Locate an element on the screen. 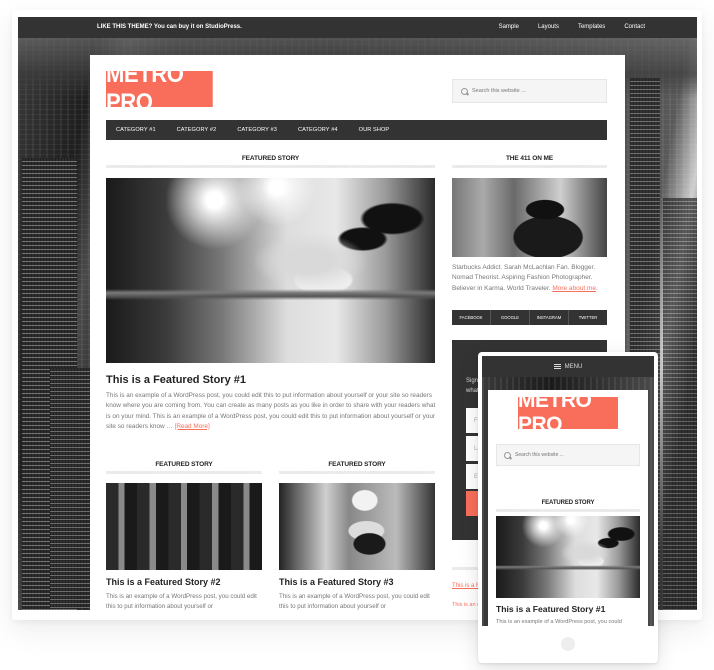 The height and width of the screenshot is (670, 714). nav-item-category-3: CATEGORY #3 is located at coordinates (257, 130).